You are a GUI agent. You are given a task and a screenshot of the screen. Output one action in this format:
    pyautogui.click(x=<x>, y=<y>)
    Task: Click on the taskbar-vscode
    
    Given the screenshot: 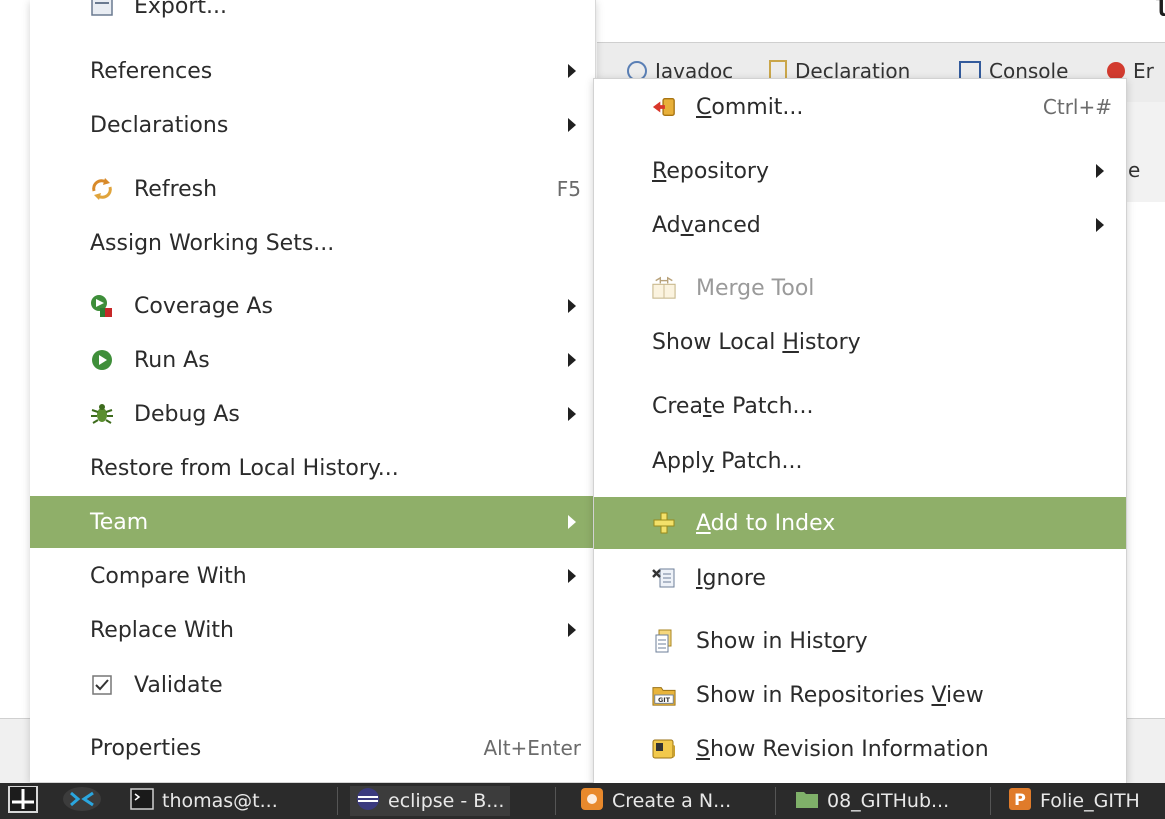 What is the action you would take?
    pyautogui.click(x=82, y=801)
    